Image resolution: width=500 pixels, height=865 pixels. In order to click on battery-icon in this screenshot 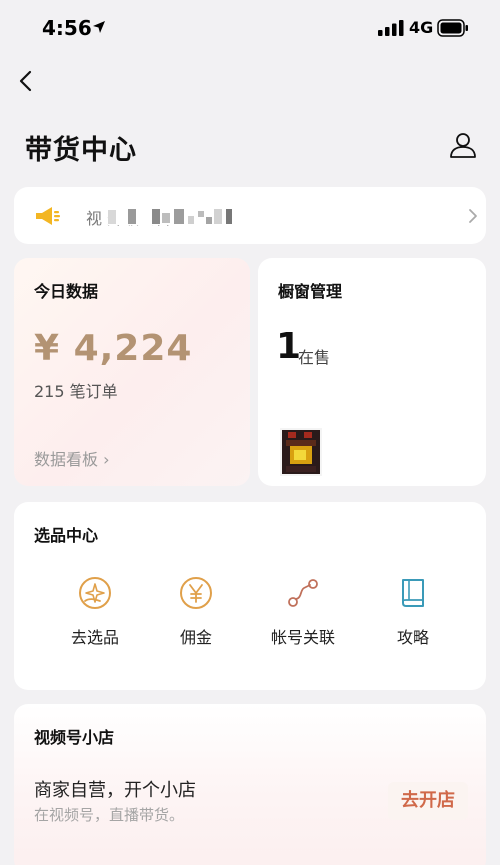, I will do `click(452, 28)`.